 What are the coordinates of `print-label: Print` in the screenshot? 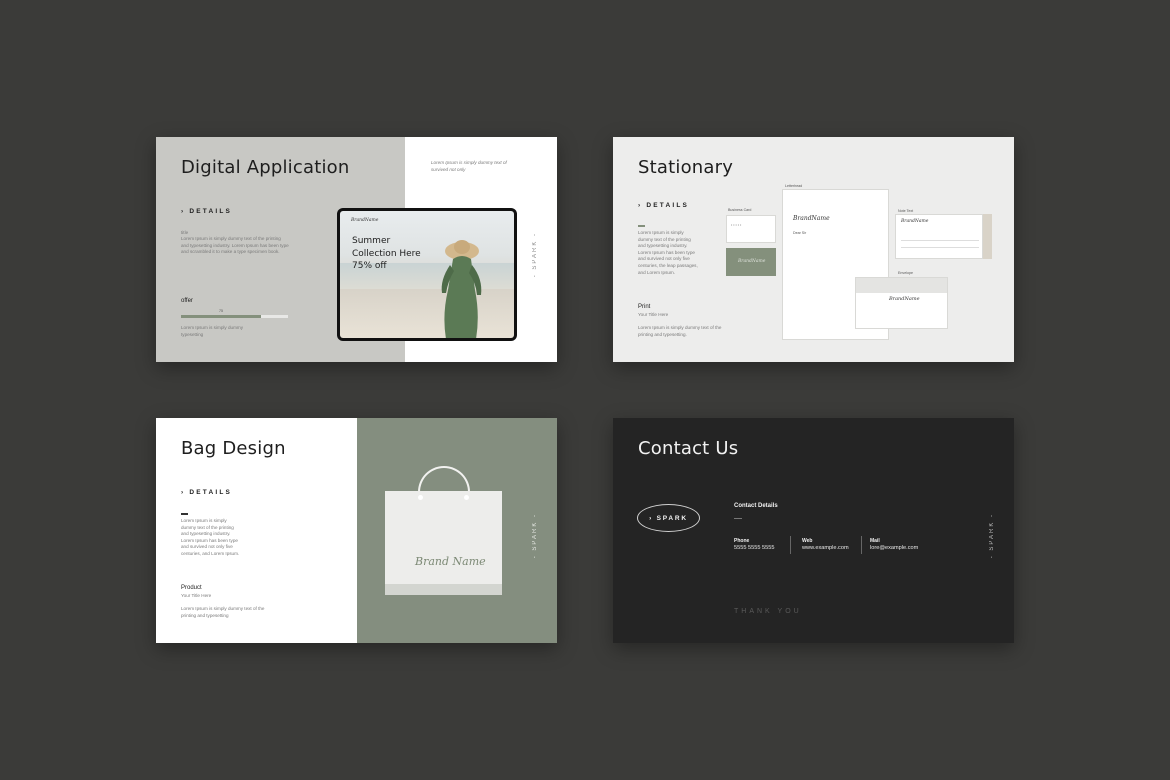 It's located at (644, 307).